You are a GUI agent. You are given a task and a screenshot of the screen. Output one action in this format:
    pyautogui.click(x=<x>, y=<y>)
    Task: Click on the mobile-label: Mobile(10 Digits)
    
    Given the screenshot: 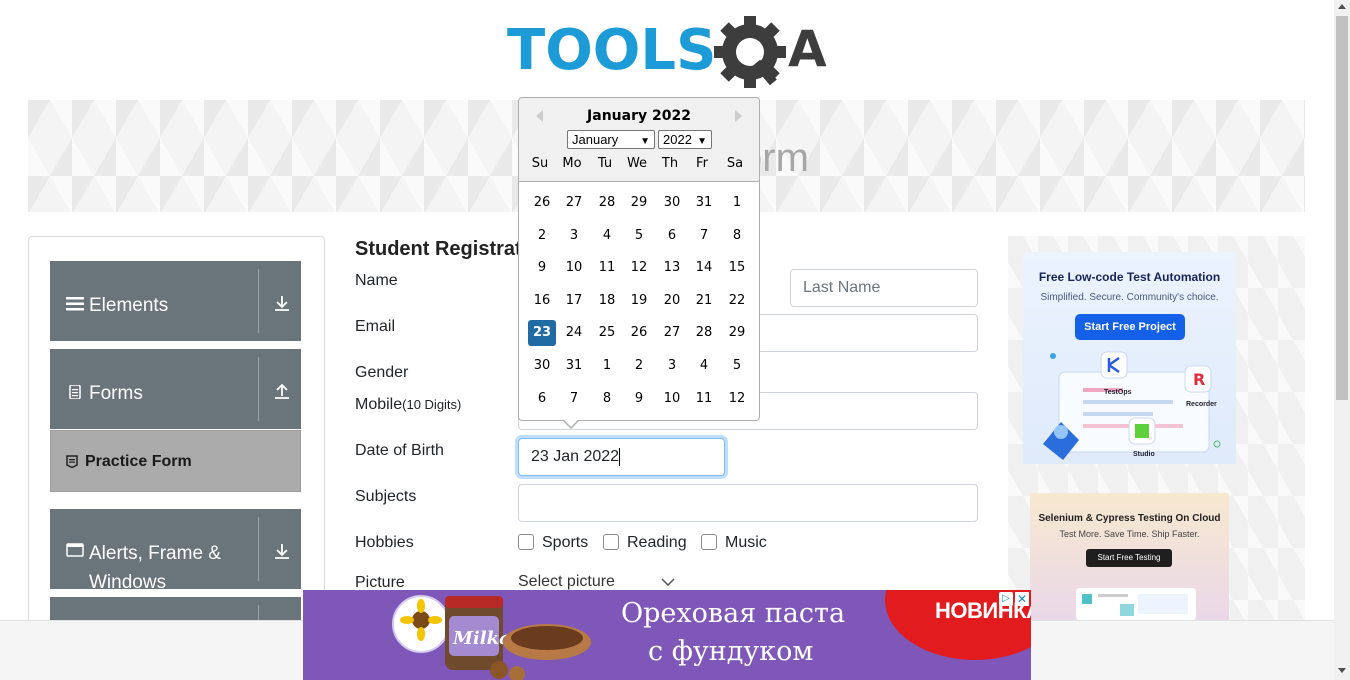 What is the action you would take?
    pyautogui.click(x=408, y=405)
    